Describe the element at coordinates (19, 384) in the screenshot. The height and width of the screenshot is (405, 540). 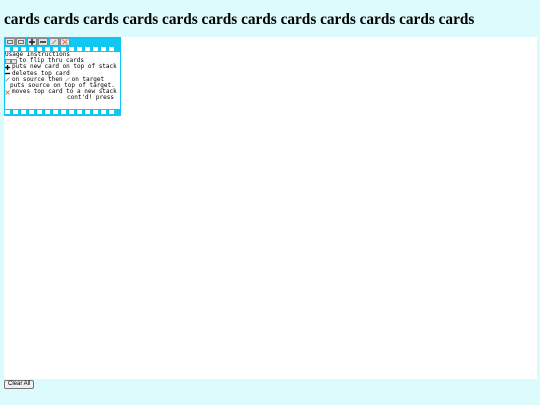
I see `clear-all-button: Clear All` at that location.